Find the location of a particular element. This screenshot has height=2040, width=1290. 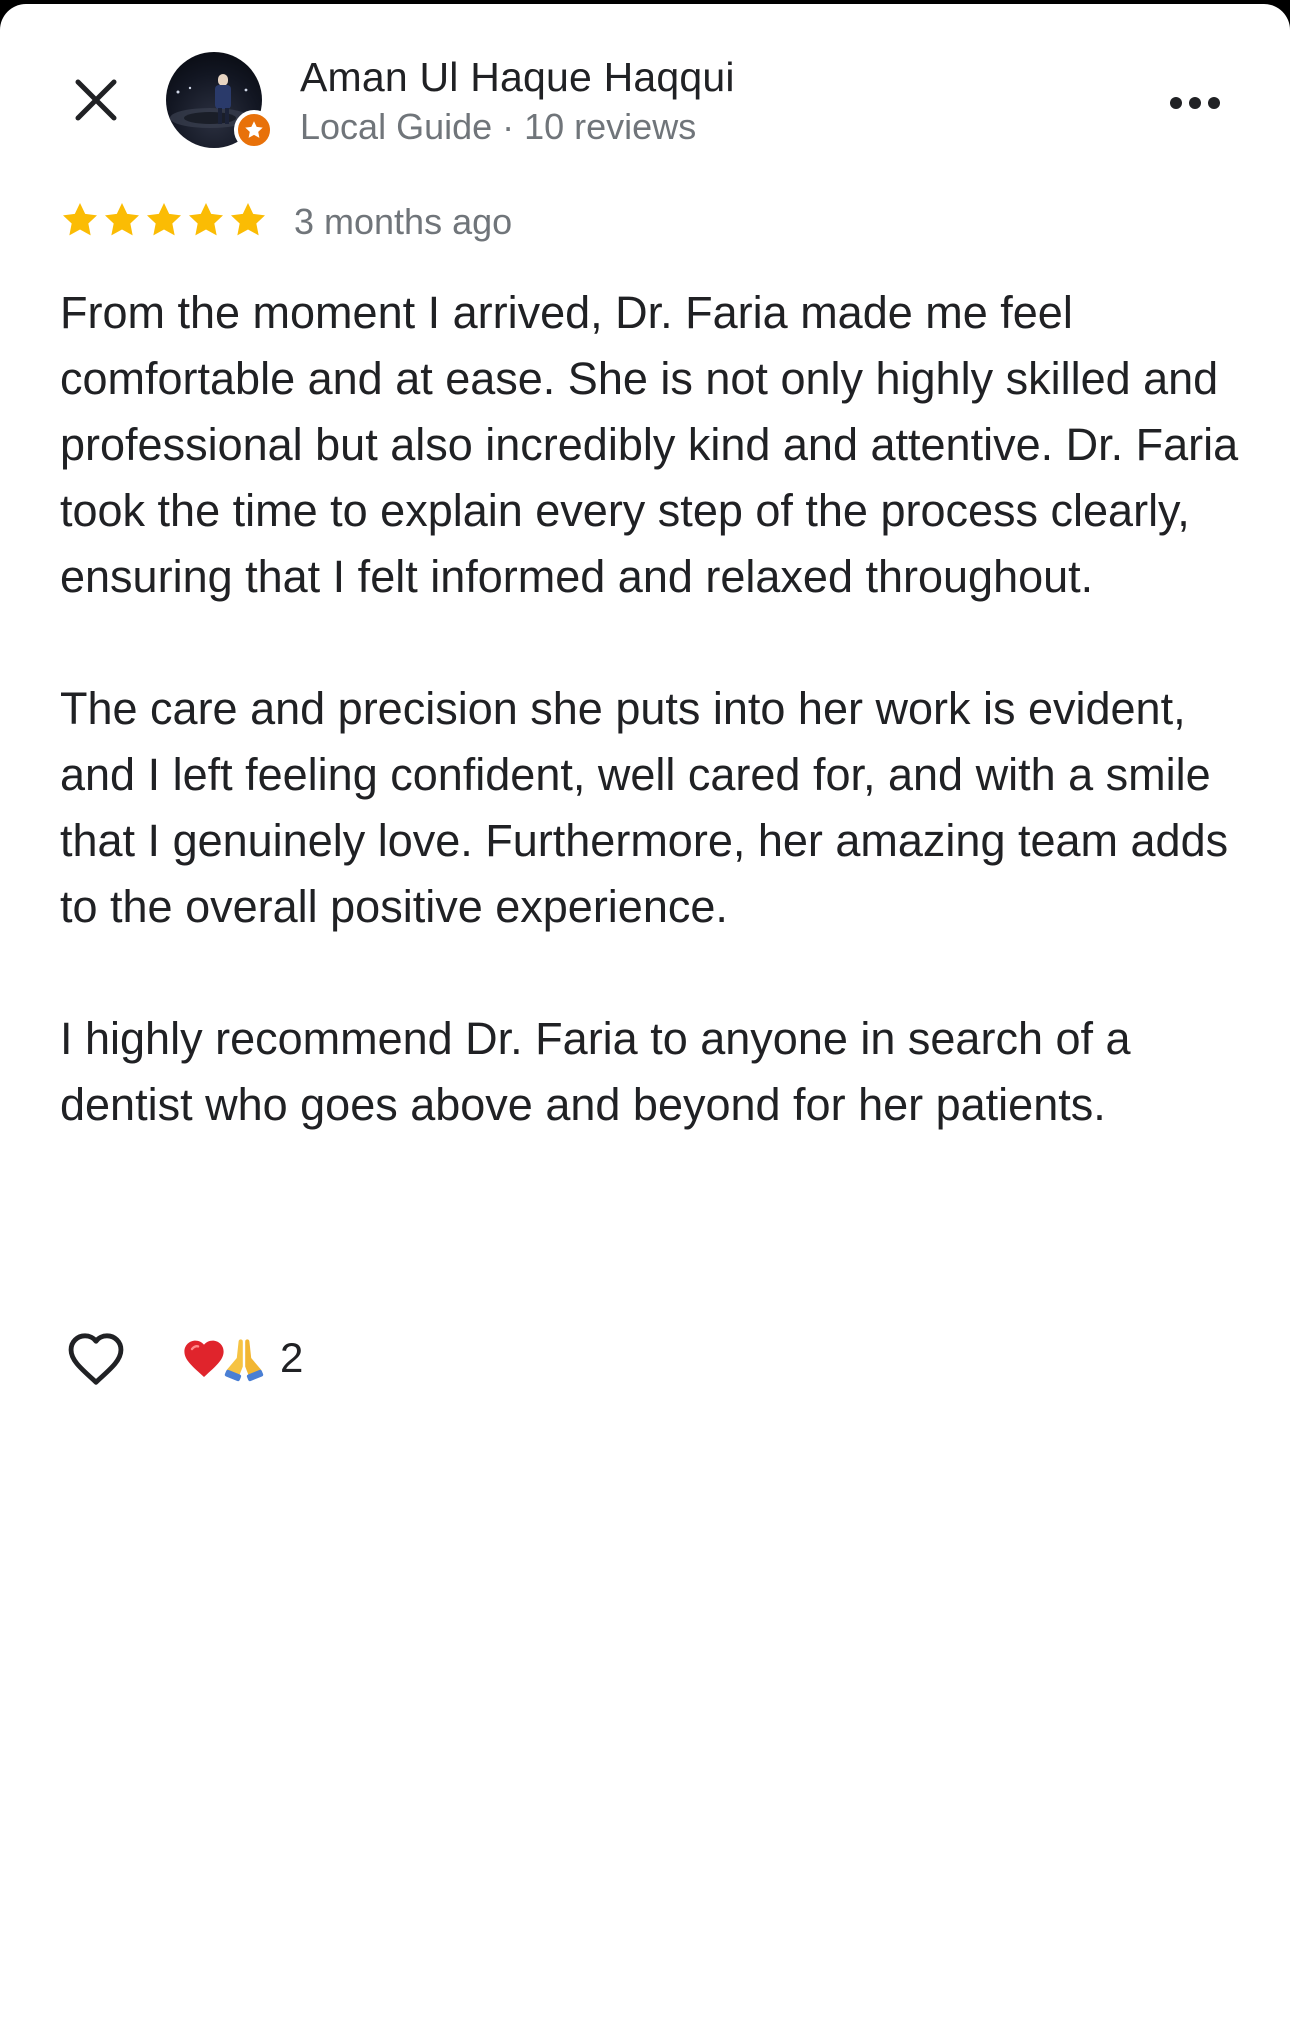

star-rating is located at coordinates (164, 220).